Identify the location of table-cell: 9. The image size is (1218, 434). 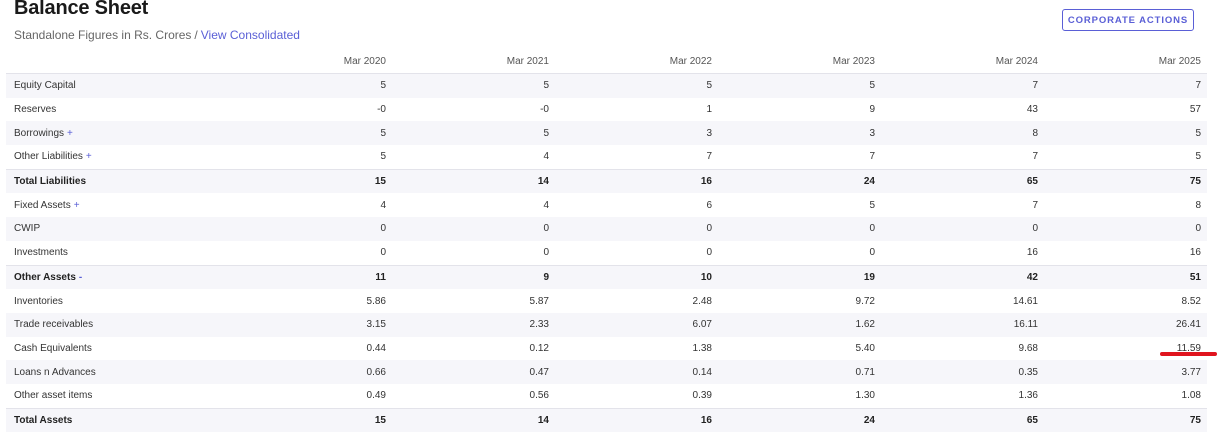
(872, 110).